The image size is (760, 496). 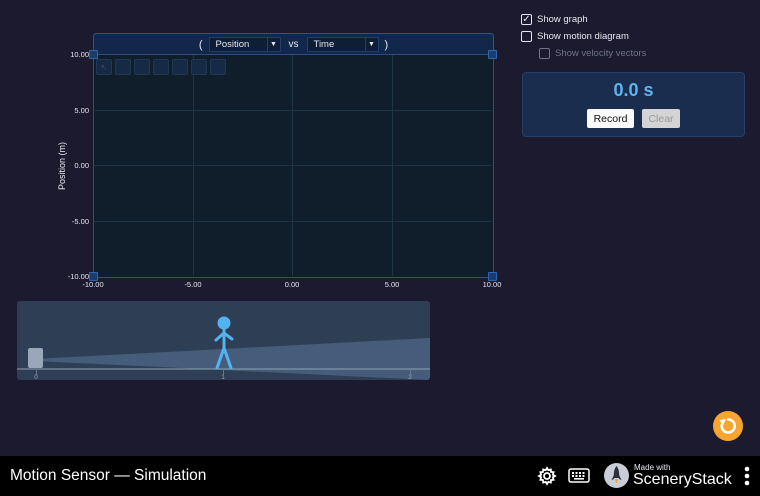 What do you see at coordinates (682, 479) in the screenshot?
I see `scenerystack-brand: SceneryStack` at bounding box center [682, 479].